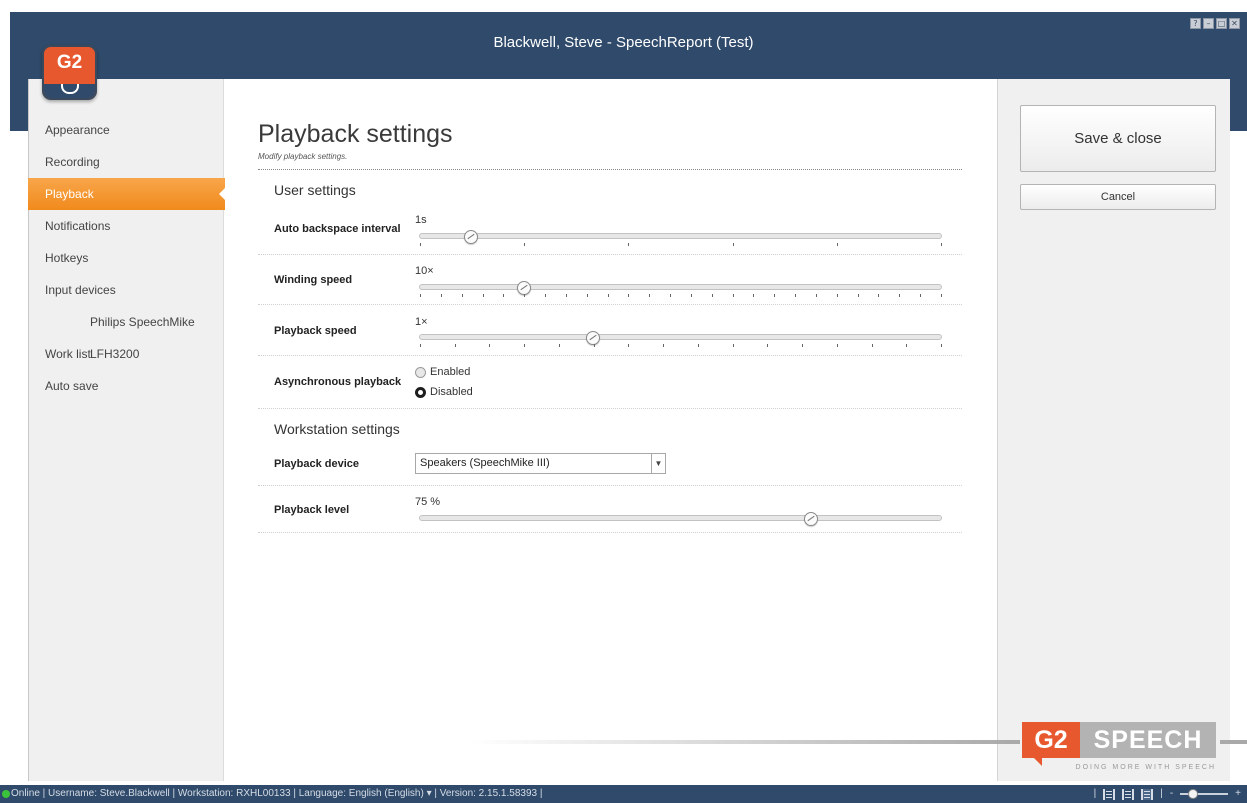 This screenshot has height=803, width=1247. Describe the element at coordinates (610, 169) in the screenshot. I see `title-divider` at that location.